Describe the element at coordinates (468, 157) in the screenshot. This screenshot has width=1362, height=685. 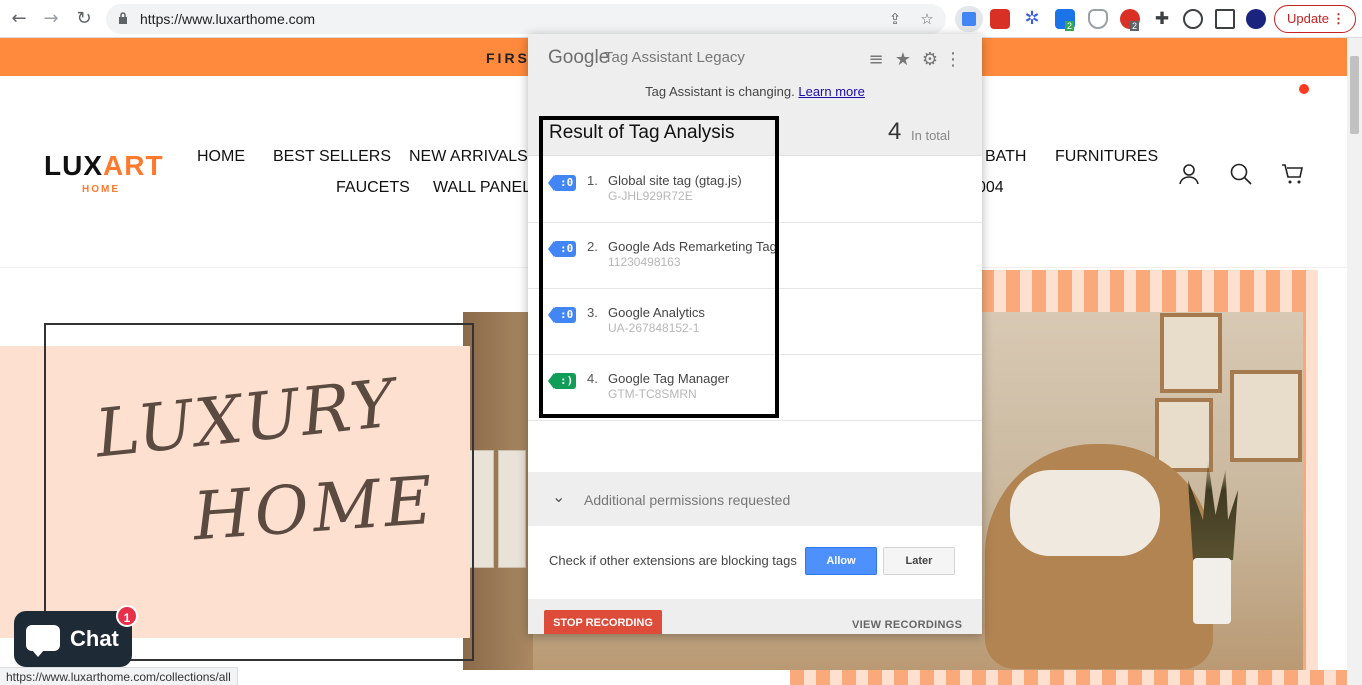
I see `nav-new-arrivals: NEW ARRIVALS` at that location.